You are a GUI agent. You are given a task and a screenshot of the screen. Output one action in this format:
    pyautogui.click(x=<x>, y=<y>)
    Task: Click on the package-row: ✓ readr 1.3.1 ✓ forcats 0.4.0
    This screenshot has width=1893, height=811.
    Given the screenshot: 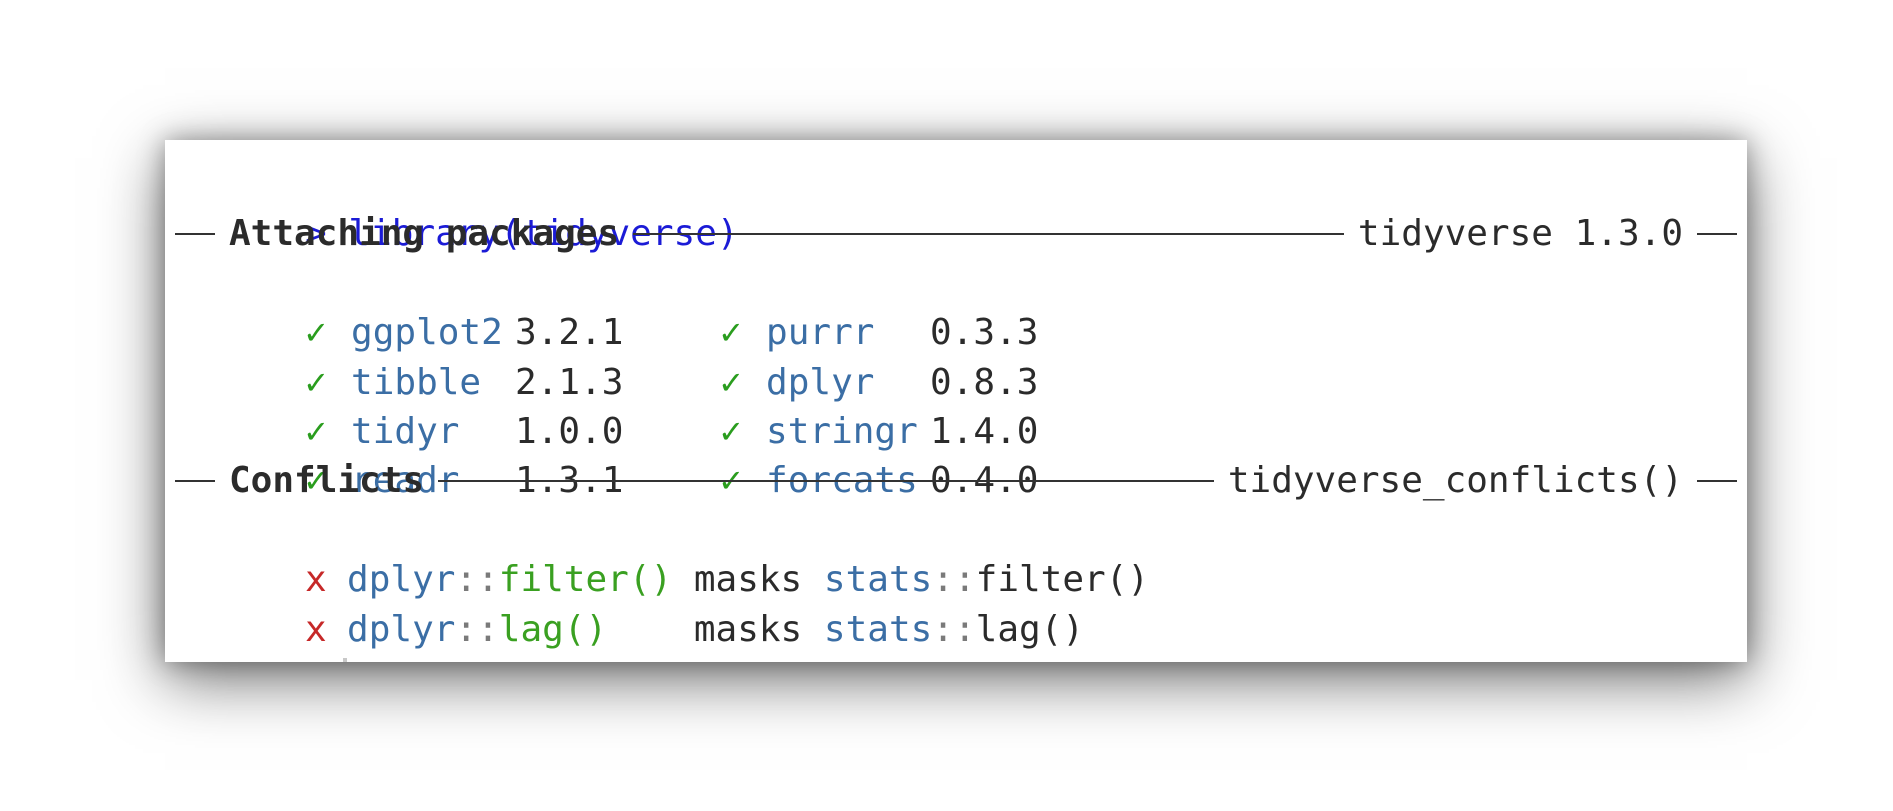 What is the action you would take?
    pyautogui.click(x=956, y=454)
    